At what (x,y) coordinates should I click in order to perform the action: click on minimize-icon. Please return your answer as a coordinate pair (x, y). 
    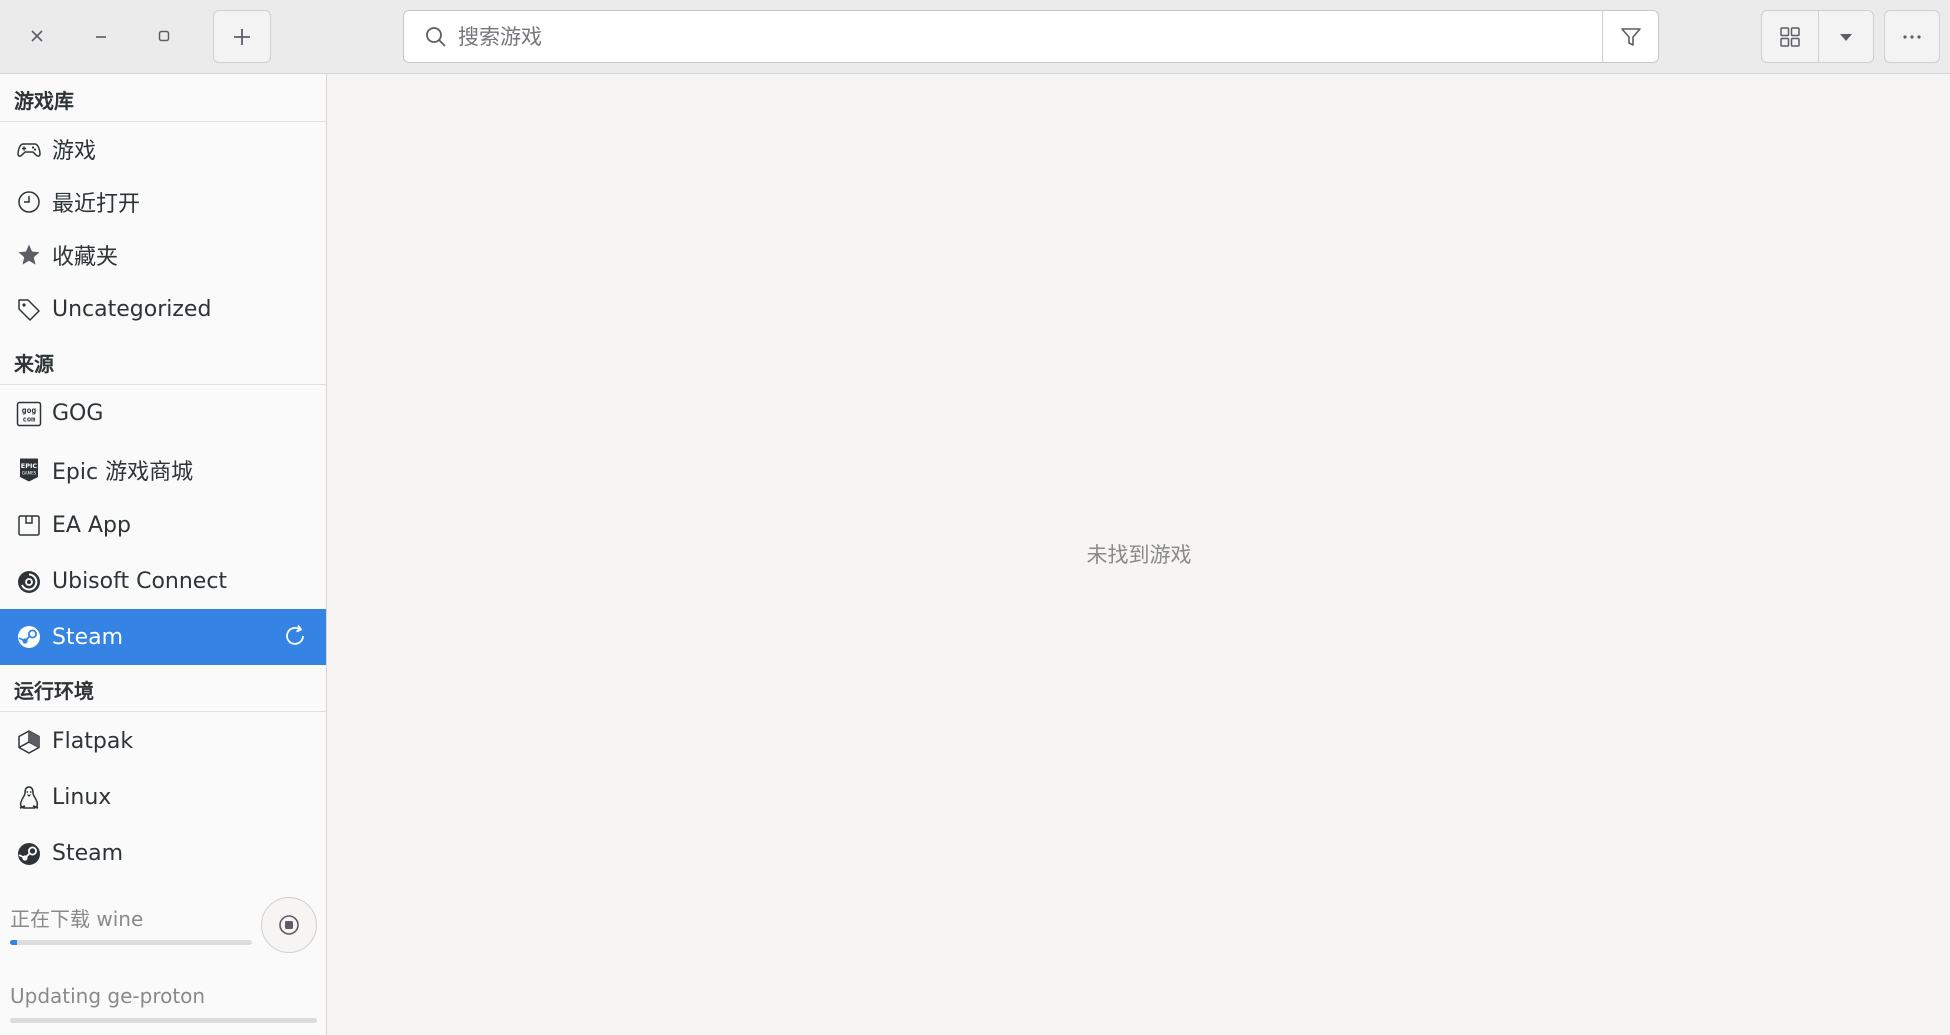
    Looking at the image, I should click on (101, 37).